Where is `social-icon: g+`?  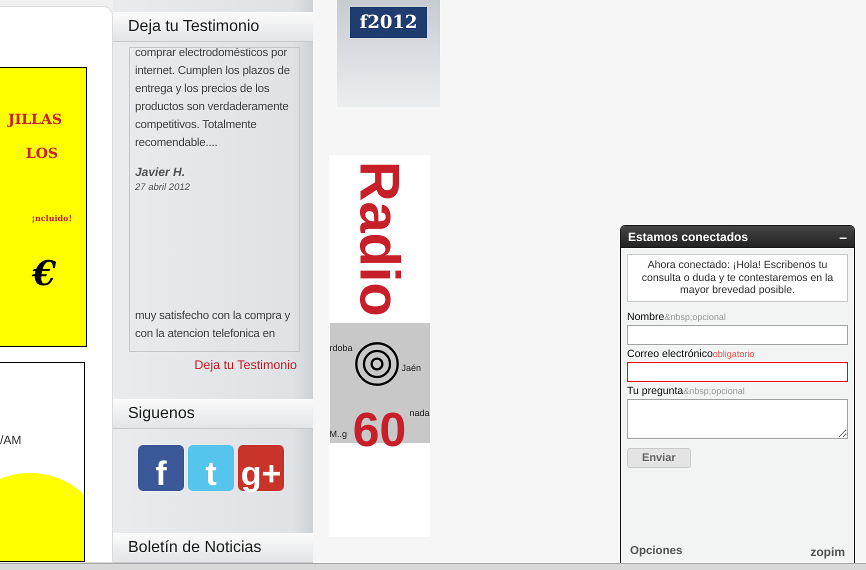
social-icon: g+ is located at coordinates (261, 468).